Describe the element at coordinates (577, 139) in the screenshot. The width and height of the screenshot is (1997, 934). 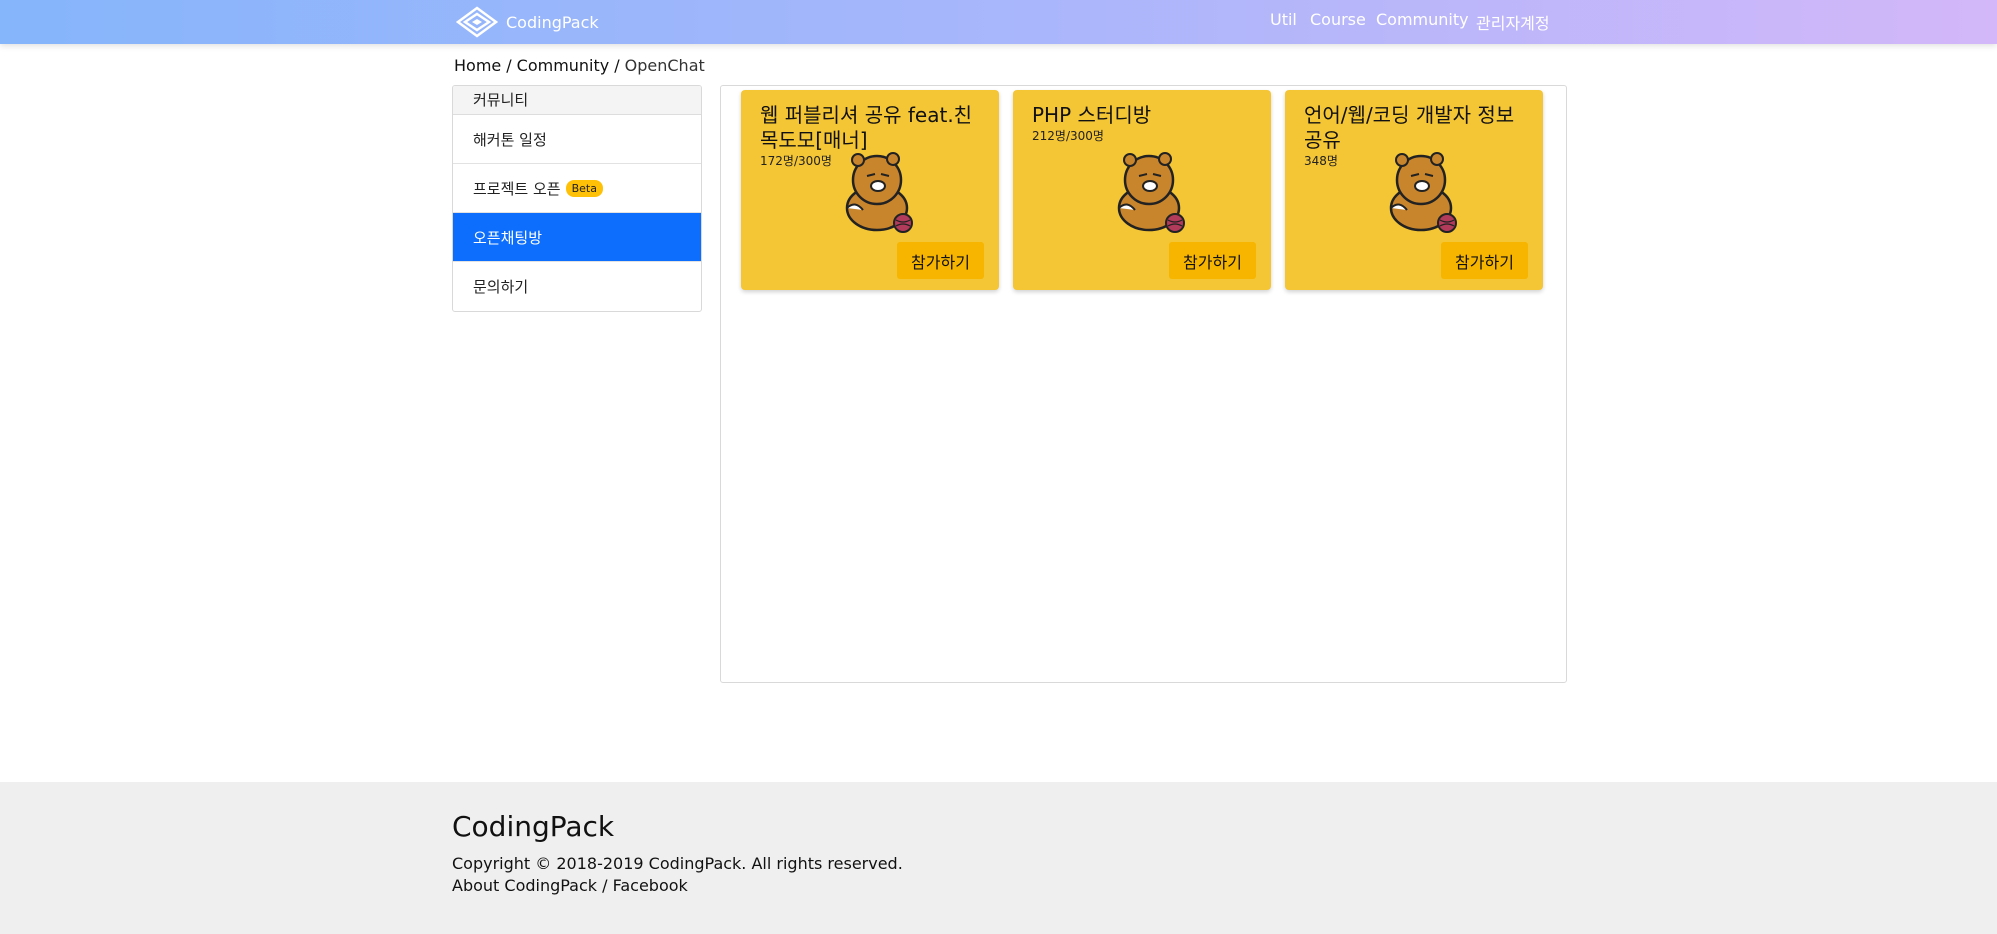
I see `sidebar-item-hackathon-schedule: 해커톤 일정` at that location.